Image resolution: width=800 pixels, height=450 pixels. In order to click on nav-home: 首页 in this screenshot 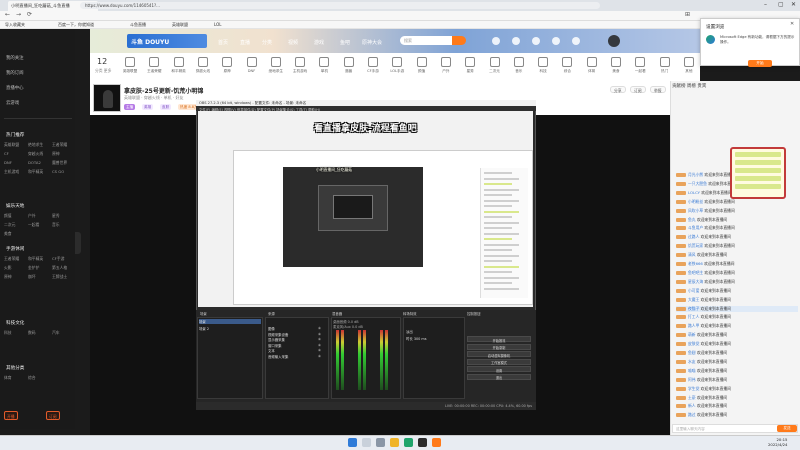, I will do `click(223, 42)`.